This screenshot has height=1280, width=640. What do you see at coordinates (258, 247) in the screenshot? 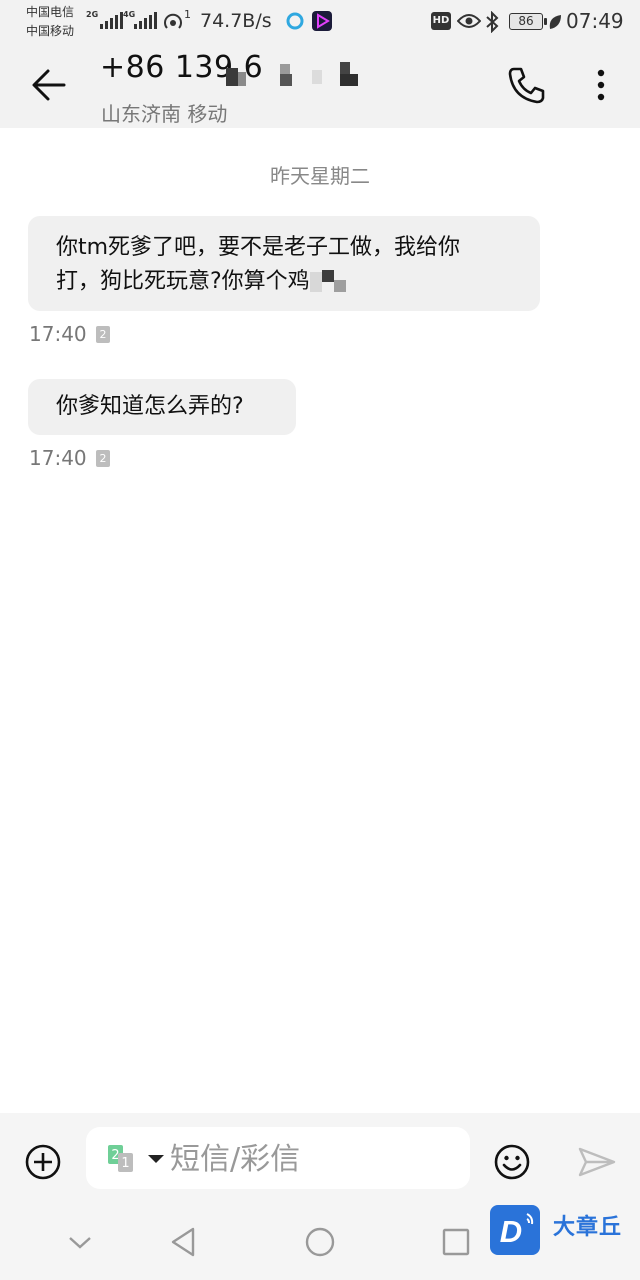
I see `message-text-line-1: 你tm死爹了吧，要不是老子工做，我给你` at bounding box center [258, 247].